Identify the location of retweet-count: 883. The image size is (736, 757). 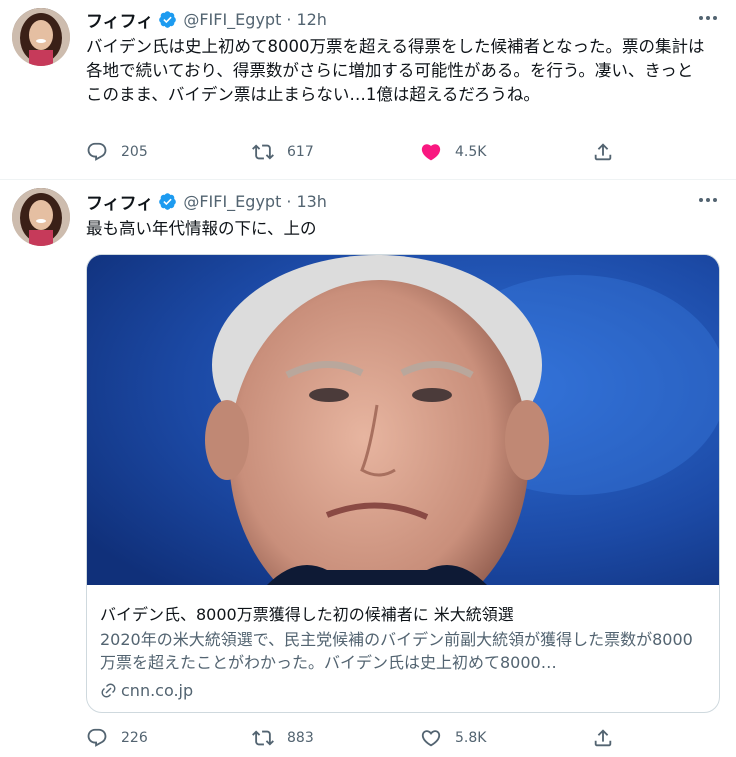
(300, 738).